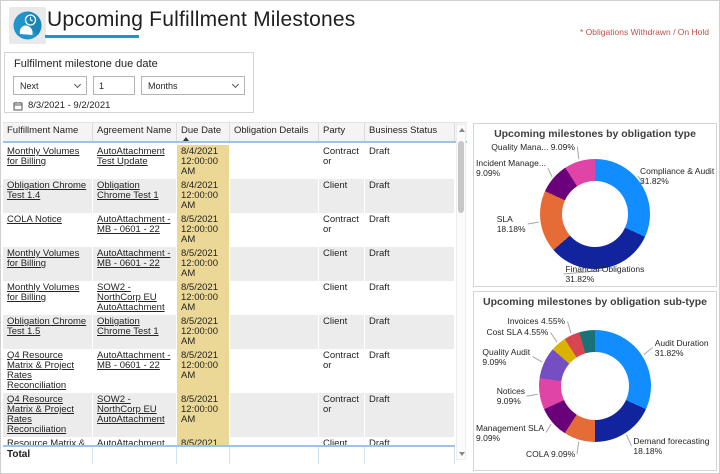  What do you see at coordinates (551, 454) in the screenshot?
I see `slice-label: COLA 9.09%` at bounding box center [551, 454].